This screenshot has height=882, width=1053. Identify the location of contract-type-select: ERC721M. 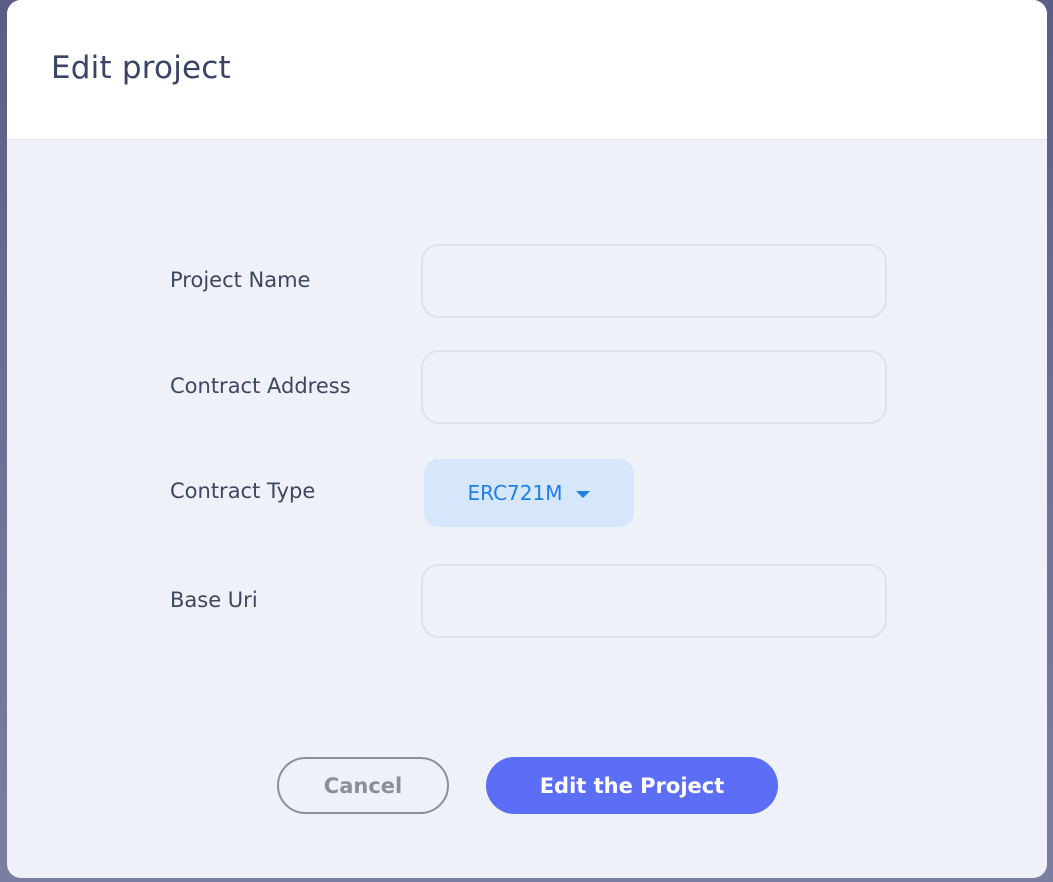
(529, 493).